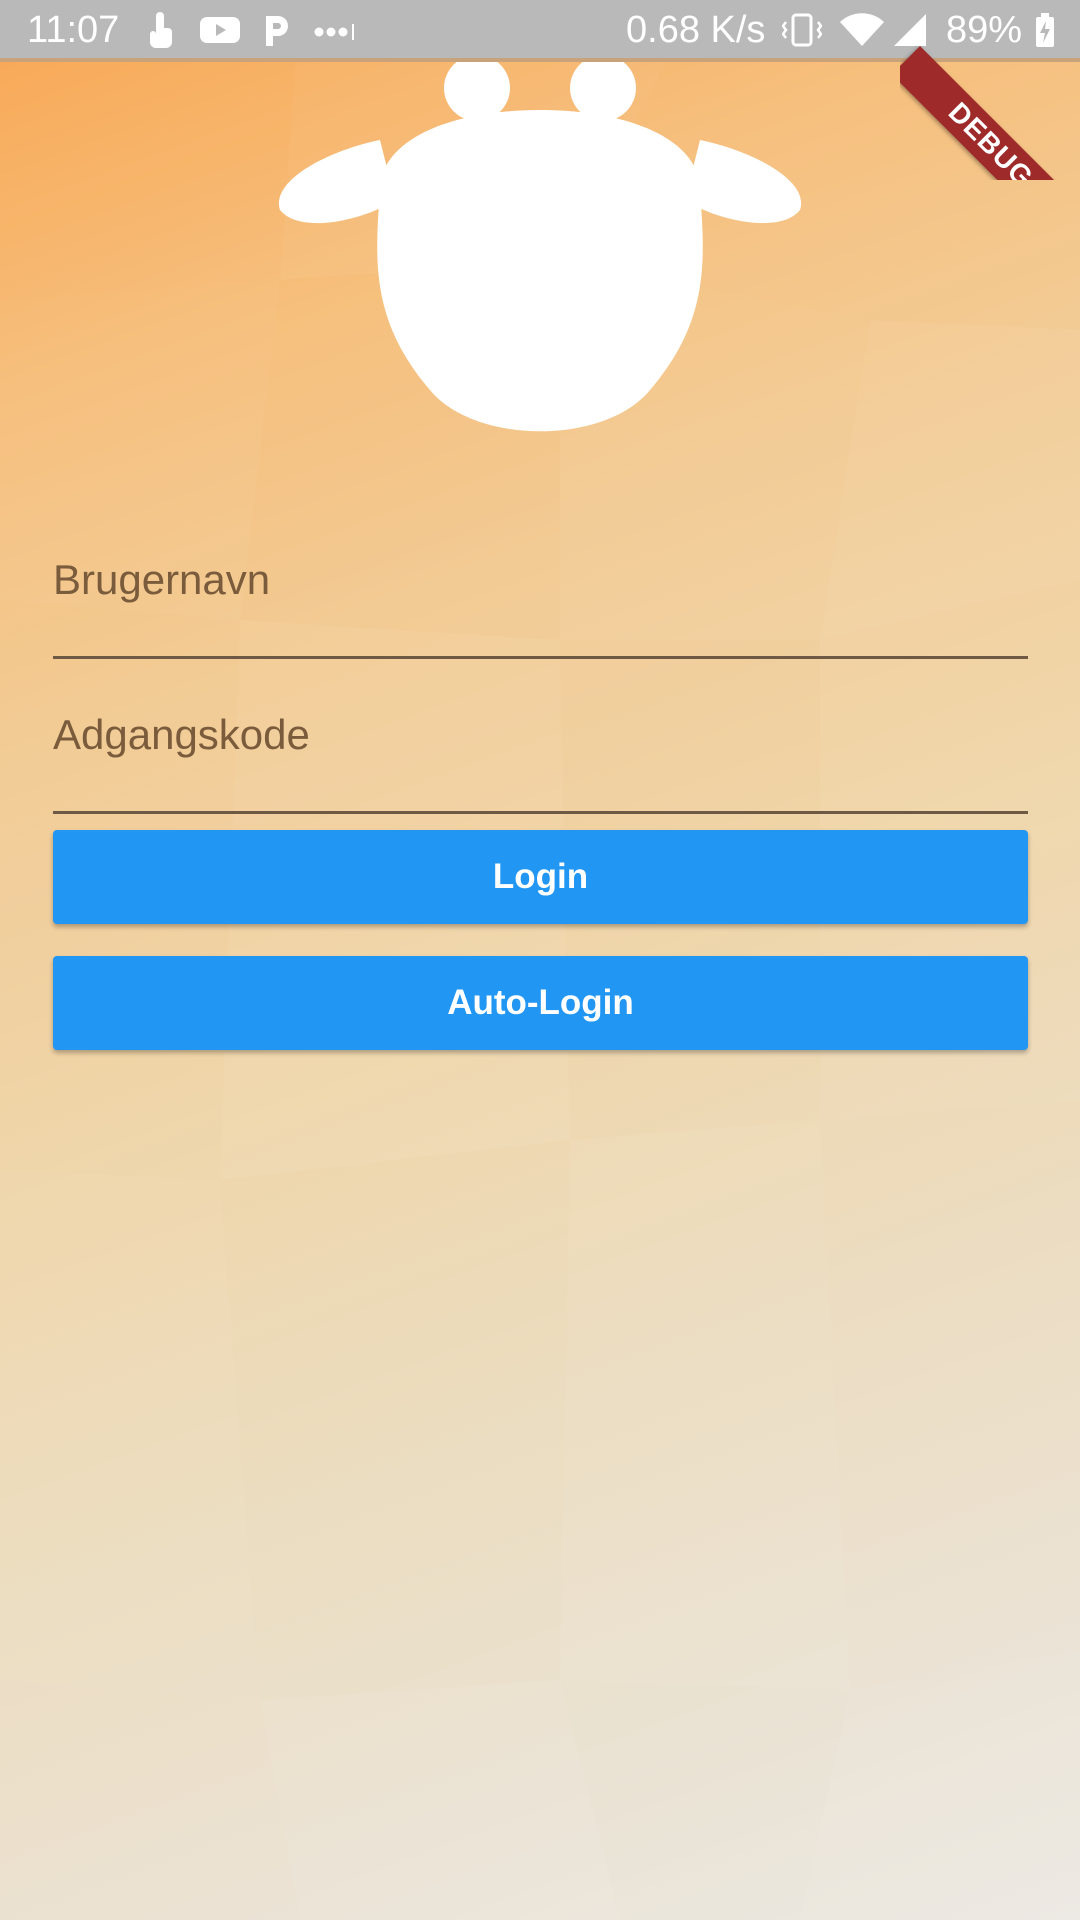 Image resolution: width=1080 pixels, height=1920 pixels. I want to click on login-button: Login, so click(540, 877).